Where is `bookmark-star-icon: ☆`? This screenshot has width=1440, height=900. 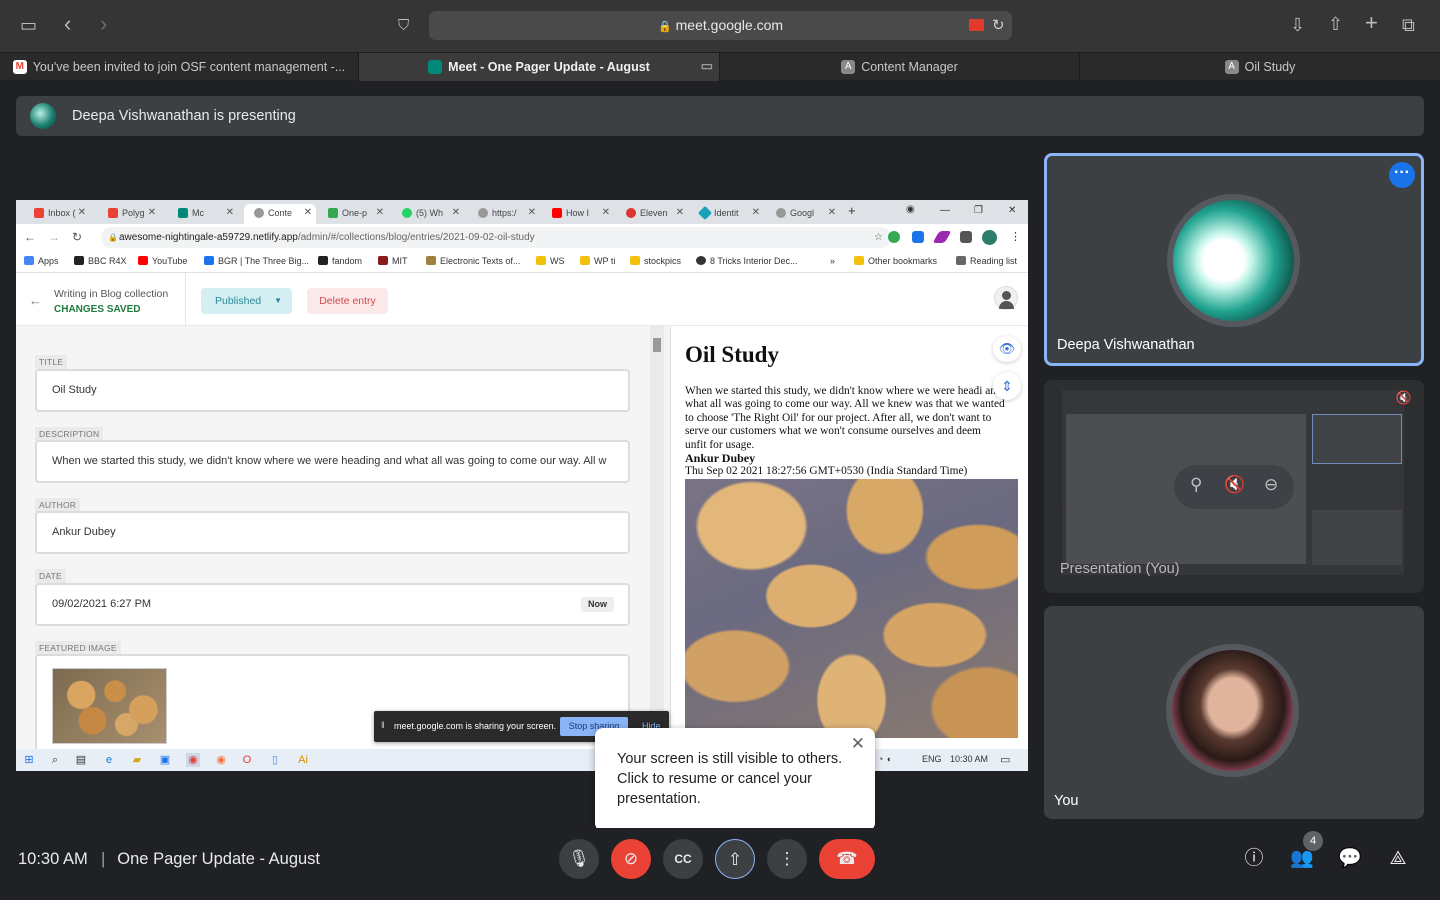 bookmark-star-icon: ☆ is located at coordinates (878, 237).